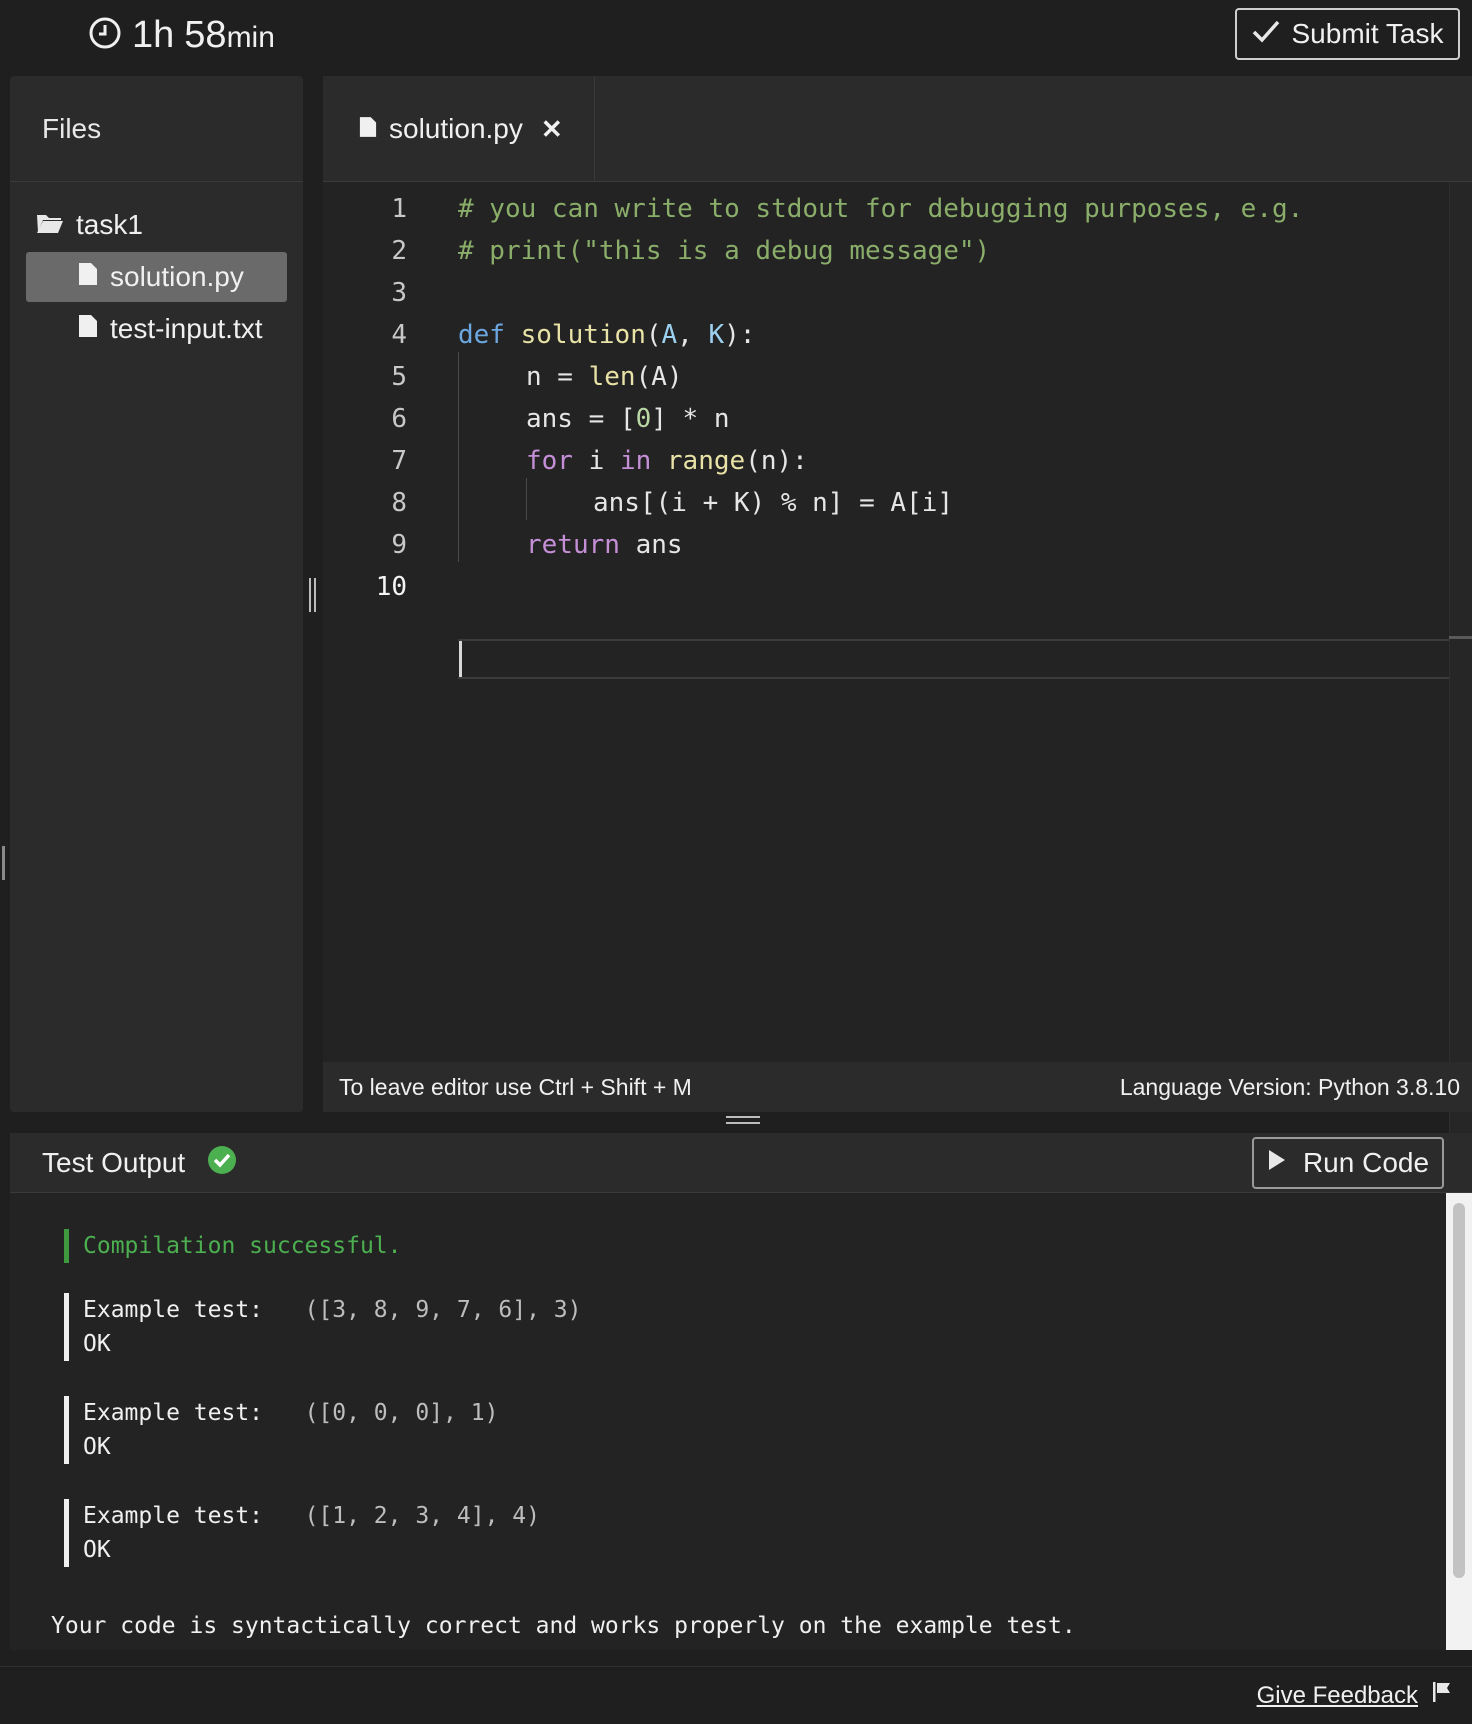 The width and height of the screenshot is (1472, 1724). What do you see at coordinates (1337, 1696) in the screenshot?
I see `give-feedback-link: Give Feedback` at bounding box center [1337, 1696].